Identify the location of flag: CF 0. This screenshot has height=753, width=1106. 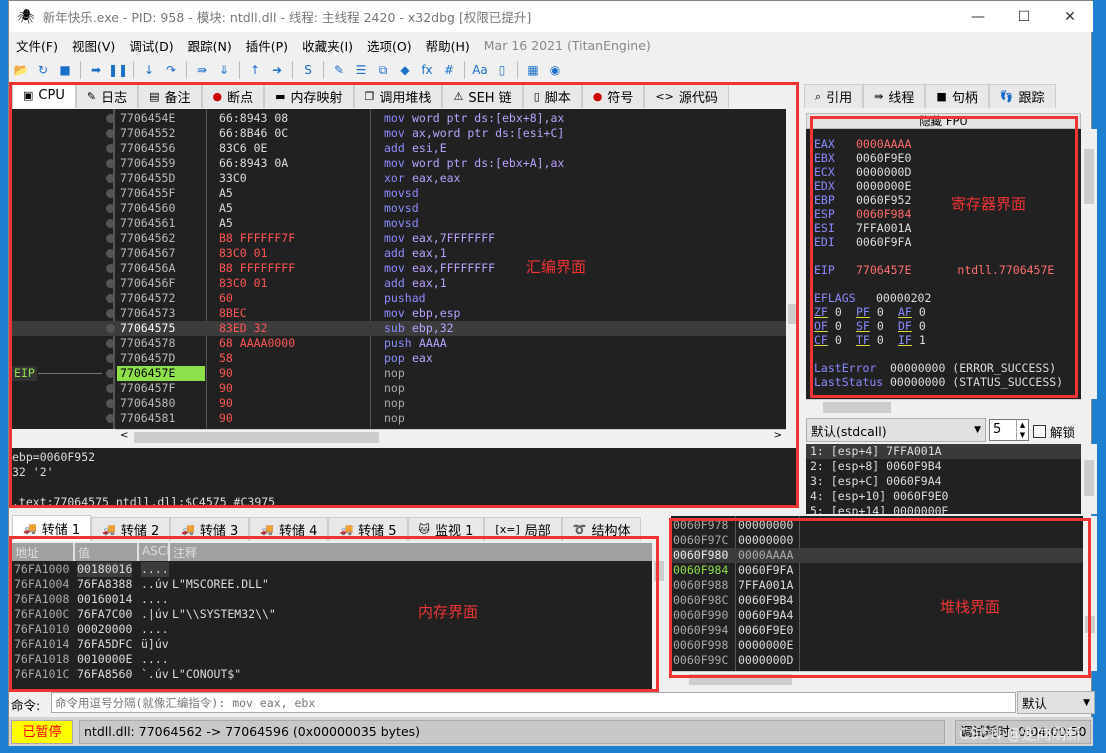
(828, 340).